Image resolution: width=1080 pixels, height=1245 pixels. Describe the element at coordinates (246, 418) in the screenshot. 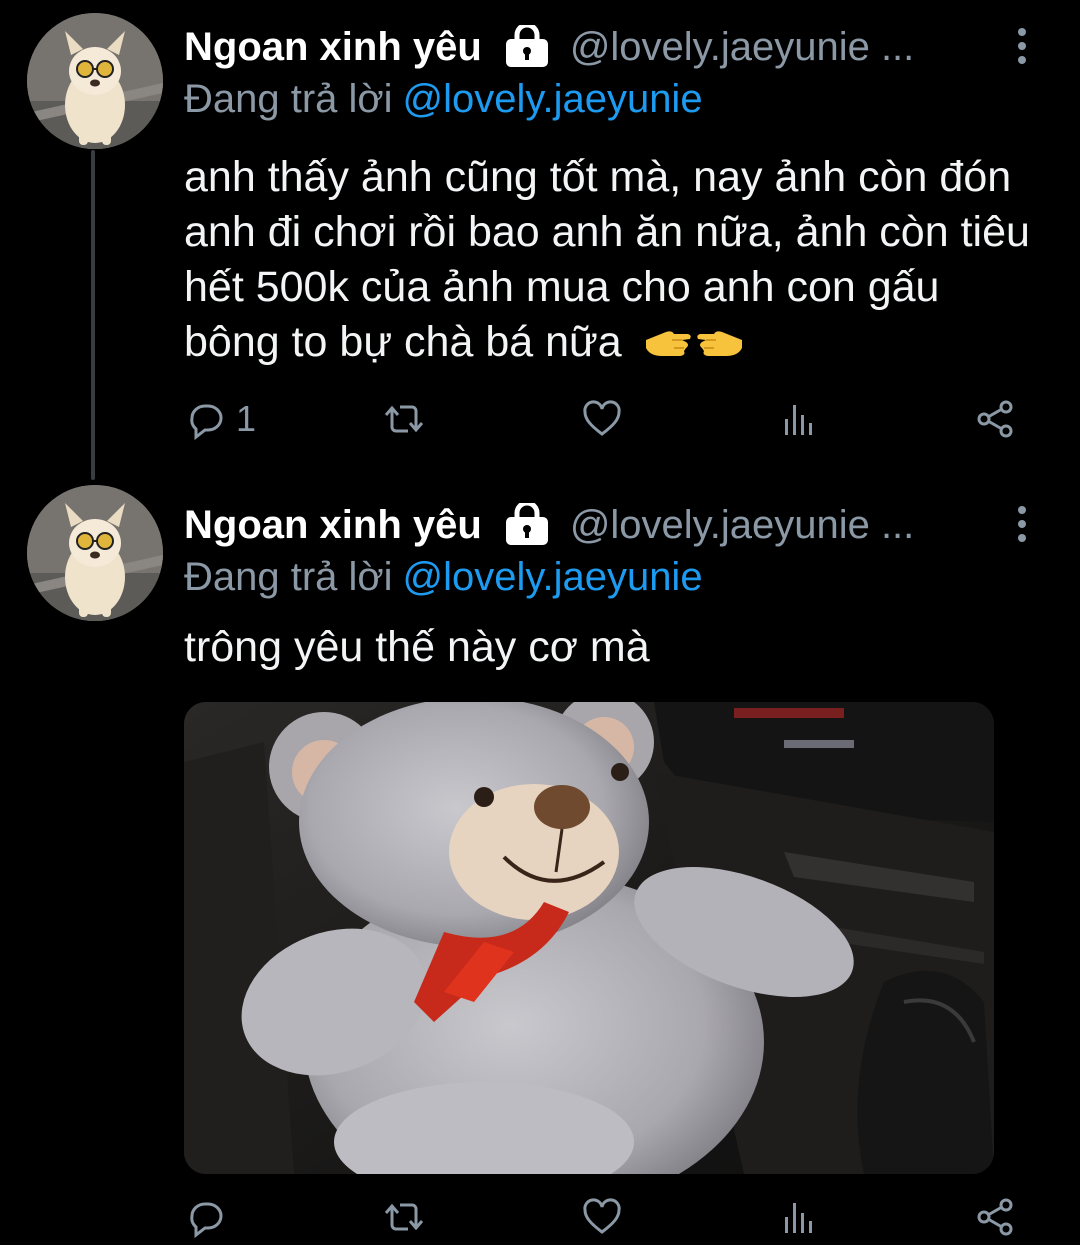

I see `reply-count: 1` at that location.